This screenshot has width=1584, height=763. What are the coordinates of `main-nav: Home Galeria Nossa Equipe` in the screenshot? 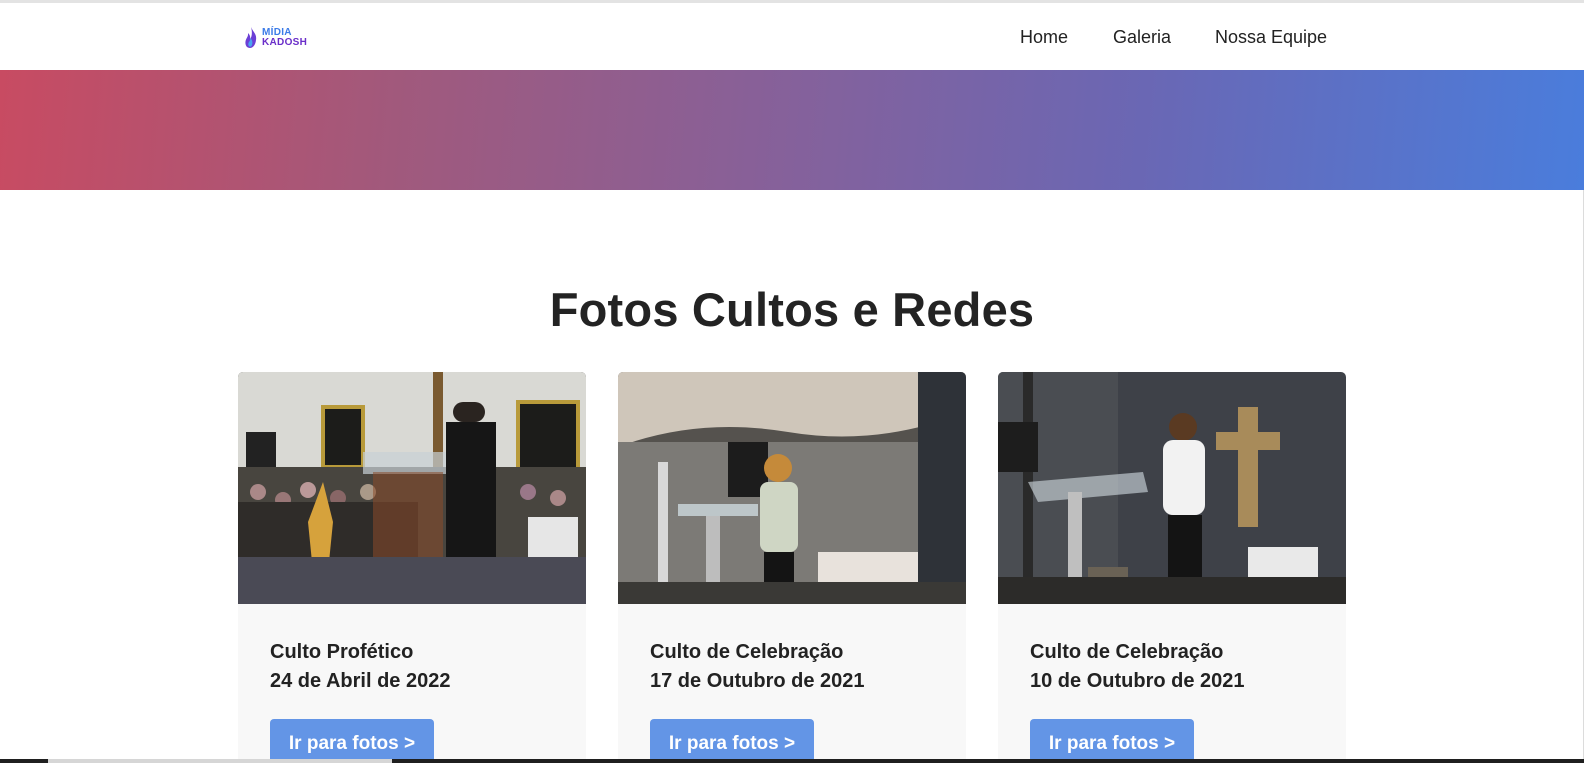 It's located at (792, 39).